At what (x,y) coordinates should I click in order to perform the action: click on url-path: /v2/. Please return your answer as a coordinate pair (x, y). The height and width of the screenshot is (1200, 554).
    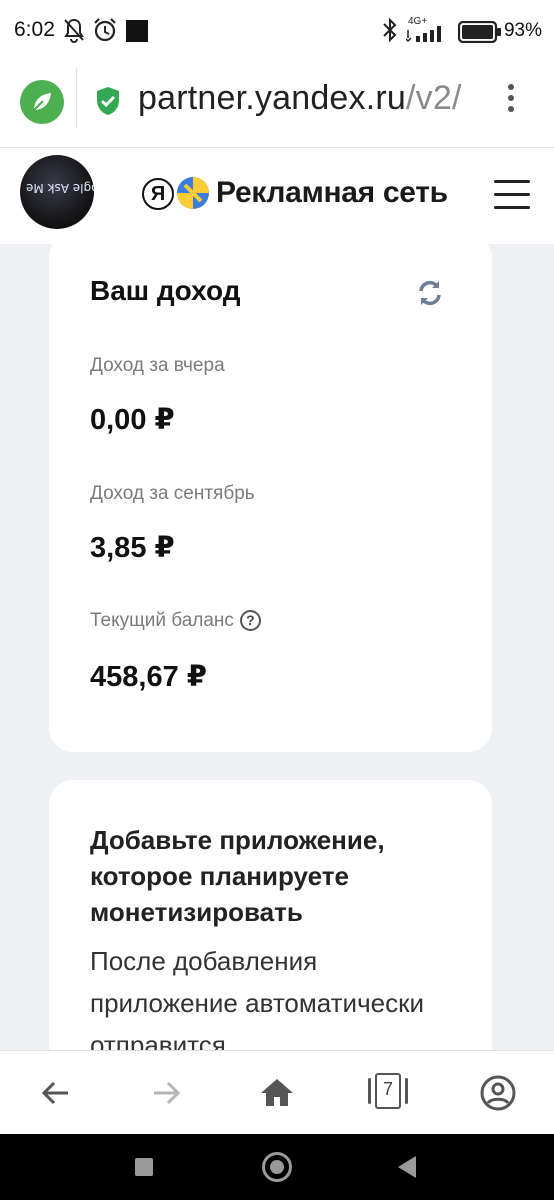
    Looking at the image, I should click on (434, 98).